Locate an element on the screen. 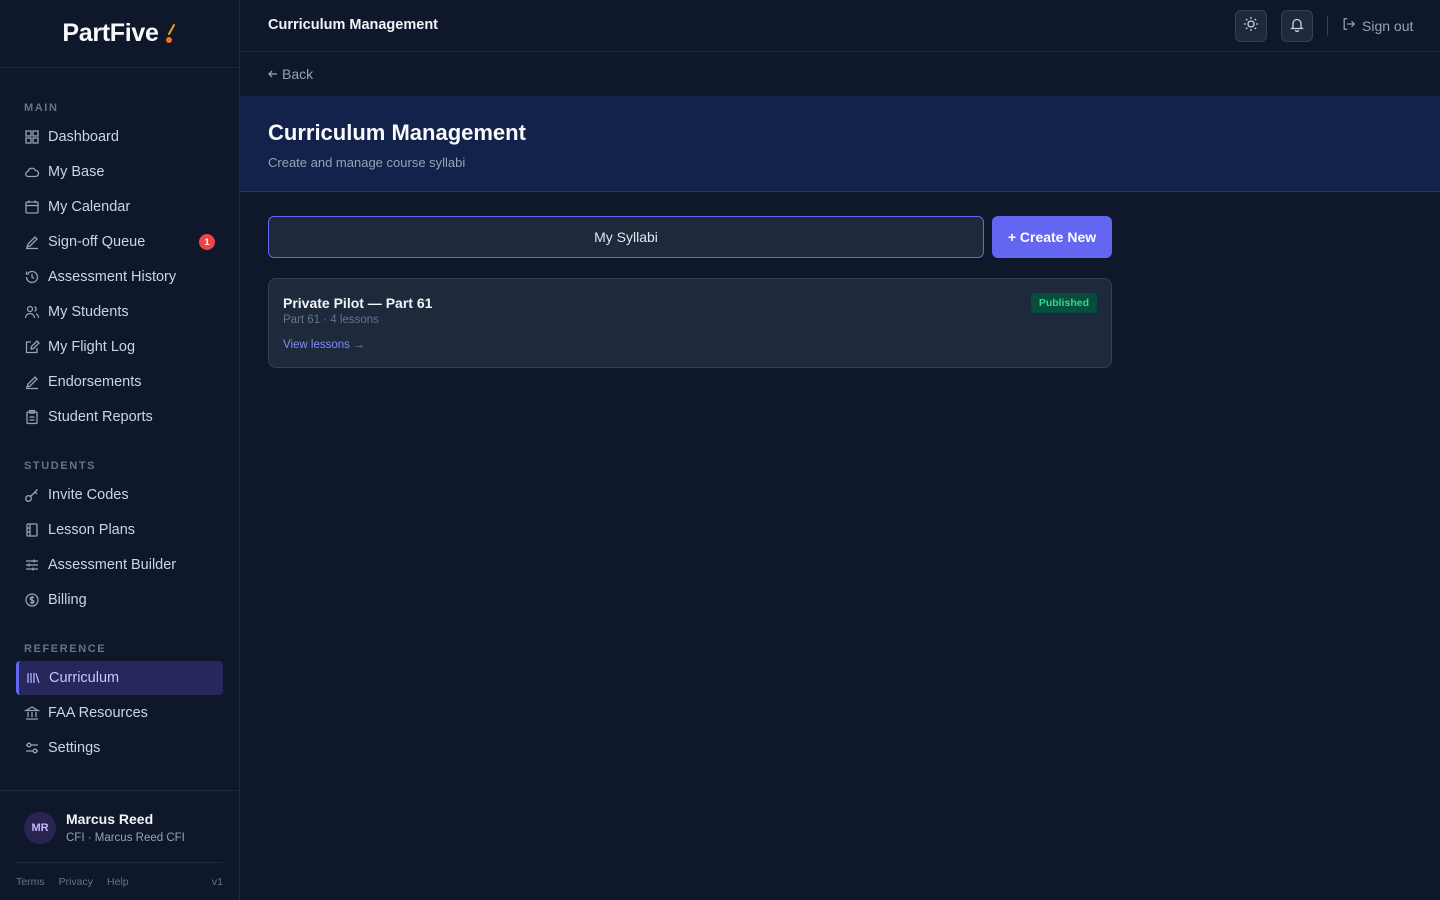  back-label: Back is located at coordinates (298, 74).